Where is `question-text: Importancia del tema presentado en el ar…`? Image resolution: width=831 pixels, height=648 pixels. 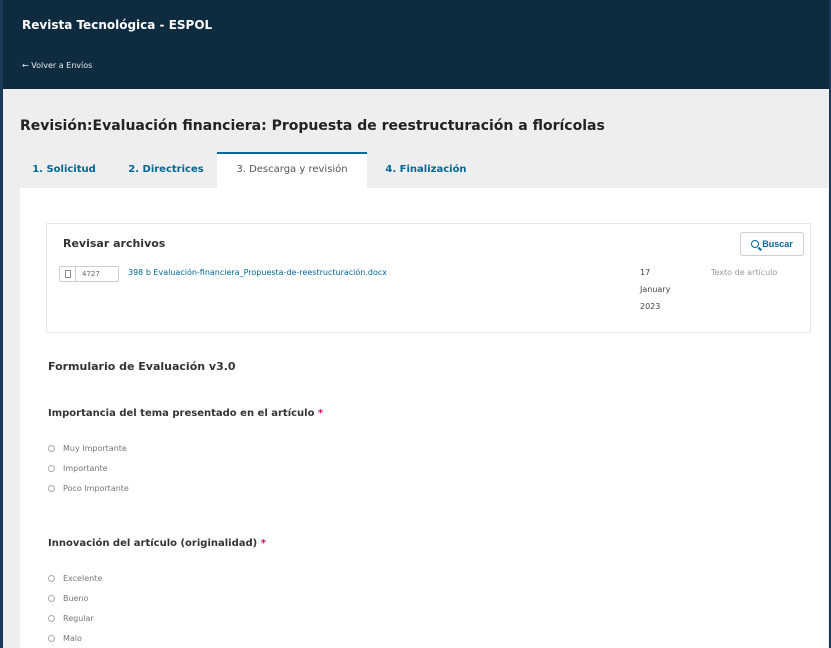 question-text: Importancia del tema presentado en el ar… is located at coordinates (181, 413).